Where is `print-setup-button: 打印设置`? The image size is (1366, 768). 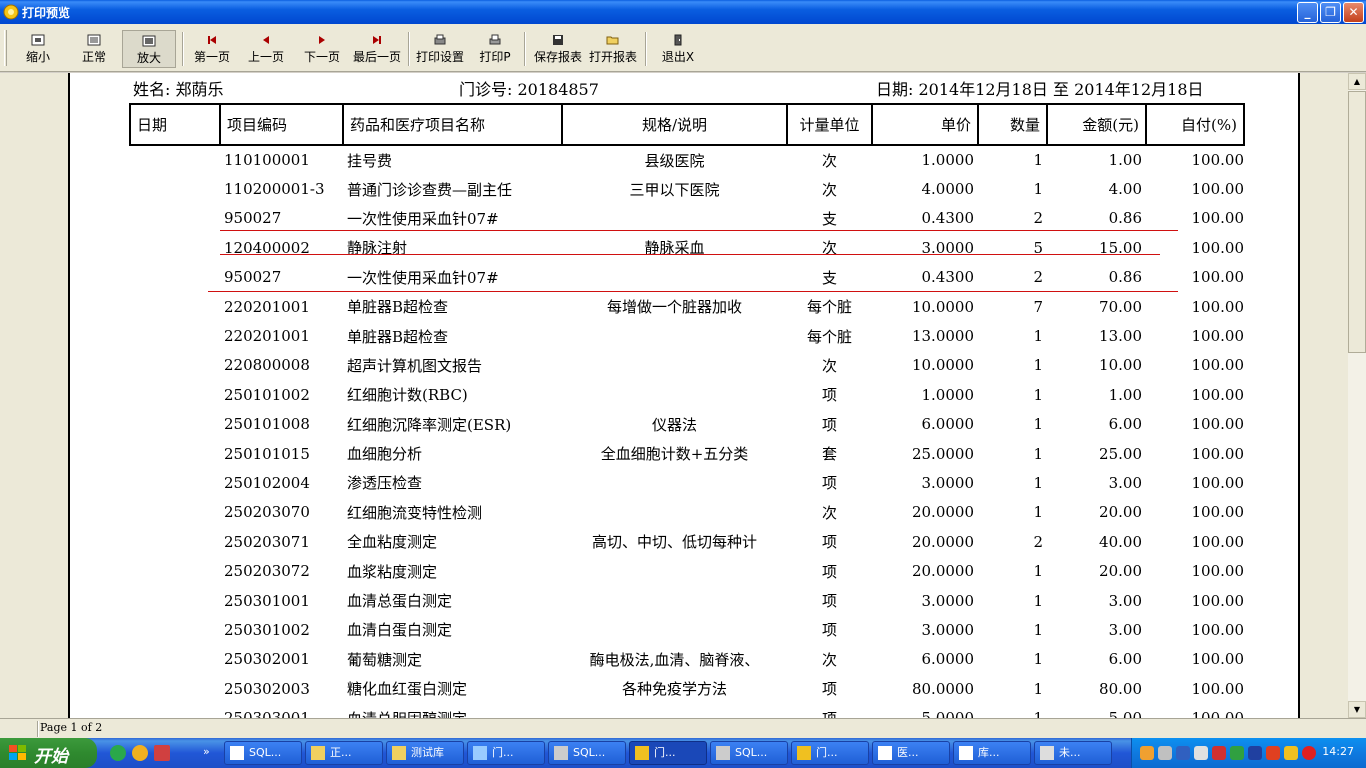 print-setup-button: 打印设置 is located at coordinates (440, 49).